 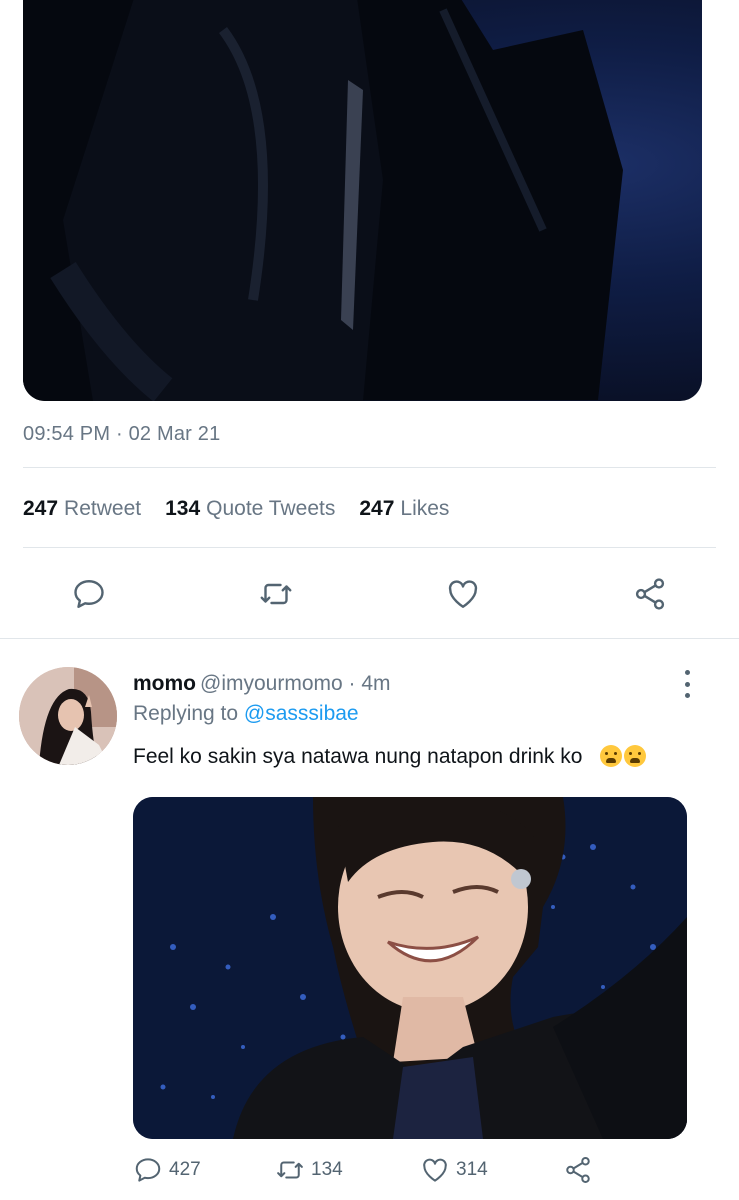 I want to click on reply-author-handle: @imyourmomo · 4m, so click(x=295, y=683).